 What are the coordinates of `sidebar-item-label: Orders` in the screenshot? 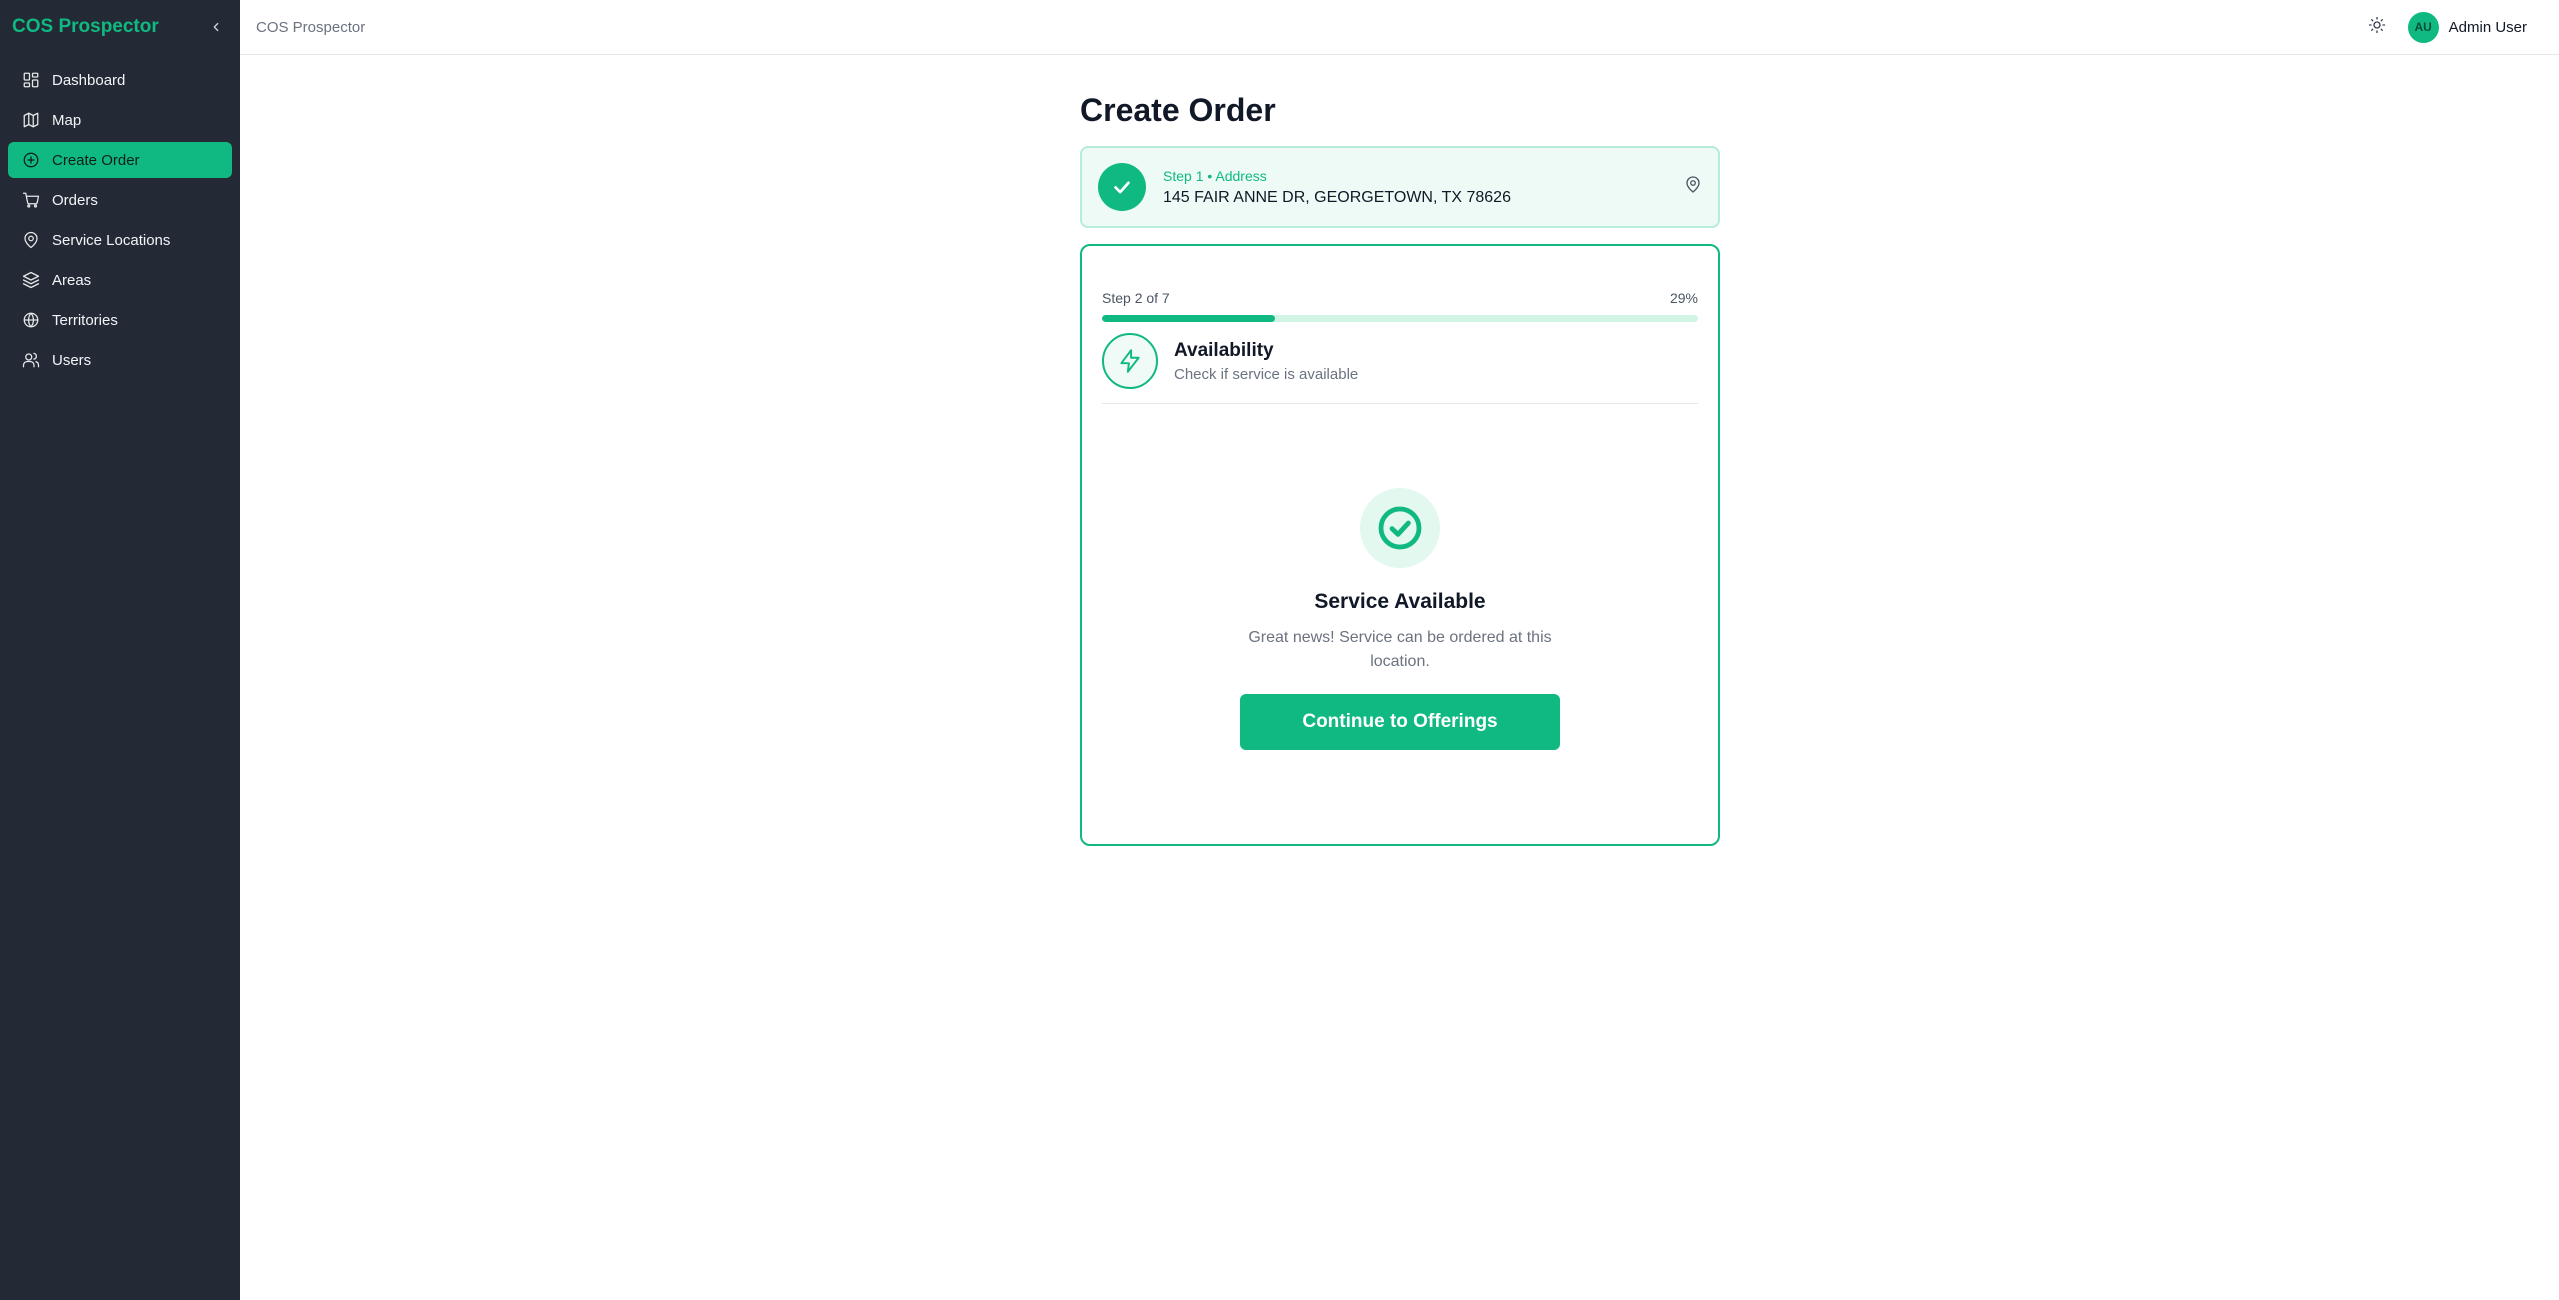 It's located at (75, 200).